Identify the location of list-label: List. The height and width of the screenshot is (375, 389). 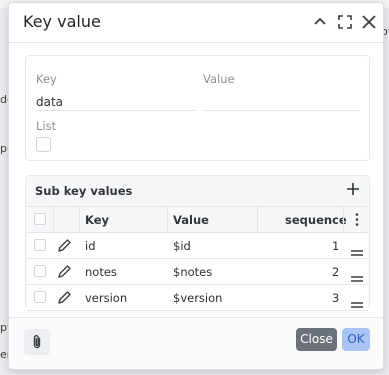
(46, 126).